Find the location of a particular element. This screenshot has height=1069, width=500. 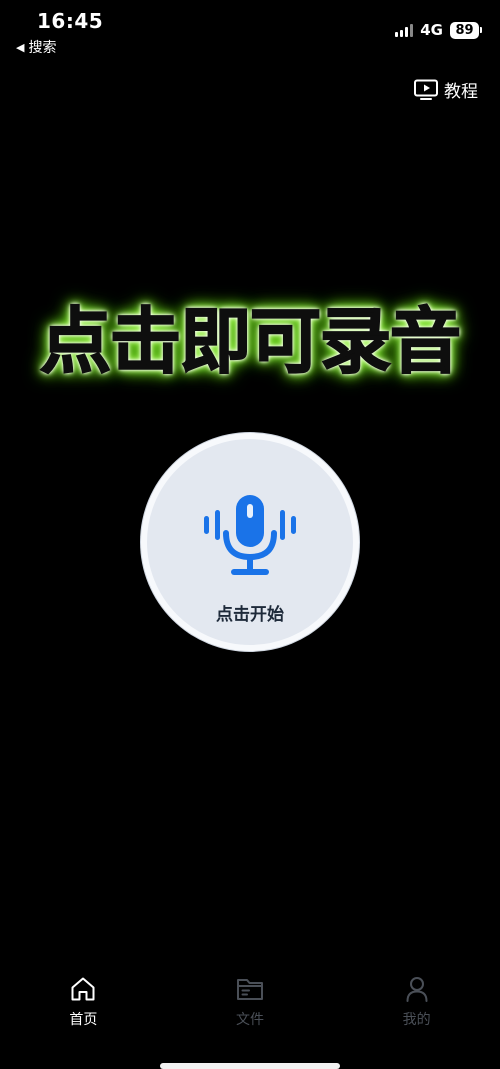

battery-level: 89 is located at coordinates (464, 30).